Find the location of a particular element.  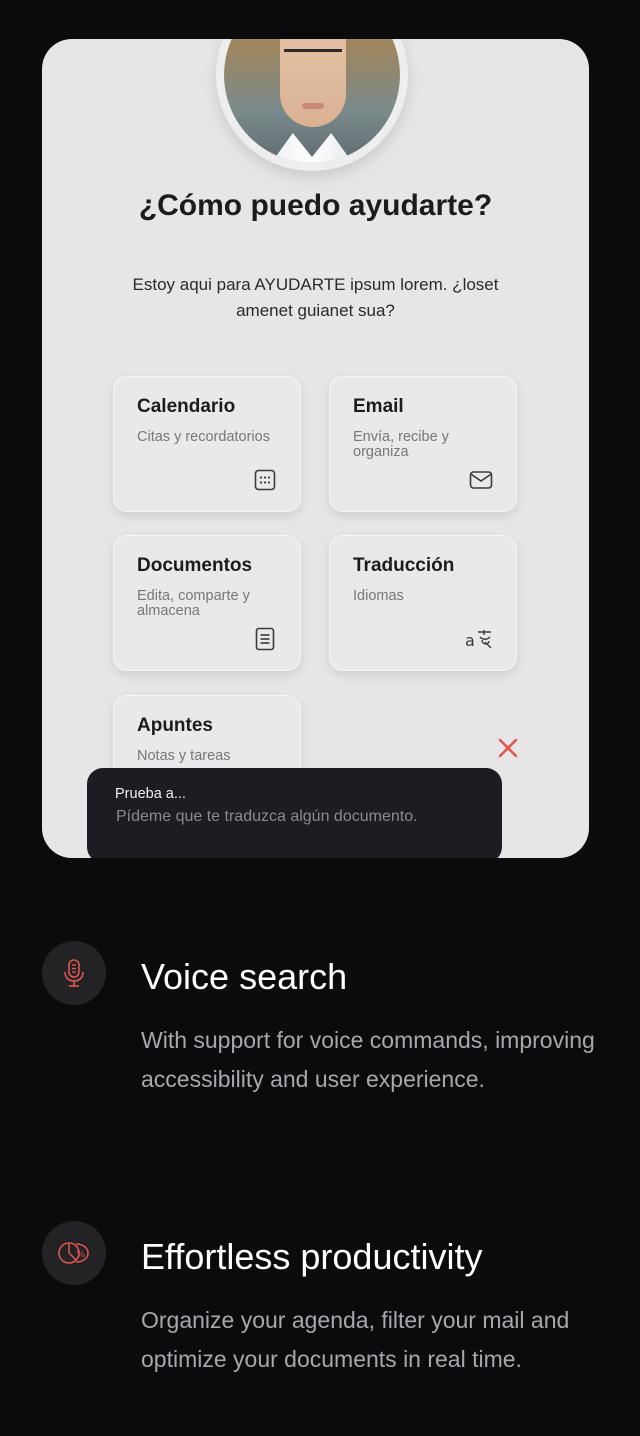

productivity-icon: % is located at coordinates (73, 1253).